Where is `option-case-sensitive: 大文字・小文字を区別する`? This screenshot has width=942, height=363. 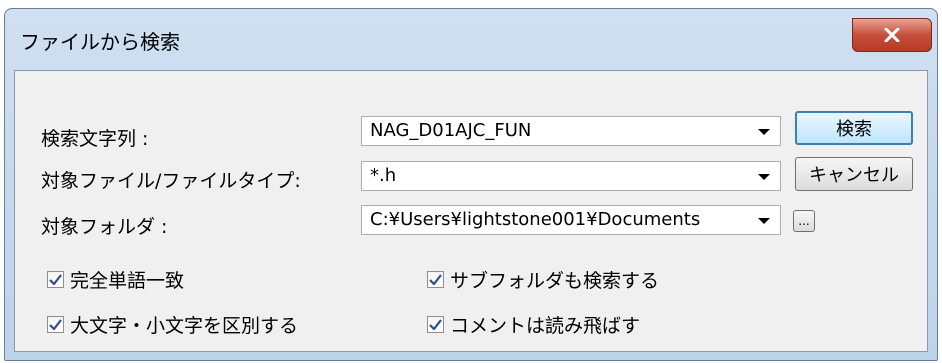
option-case-sensitive: 大文字・小文字を区別する is located at coordinates (172, 324).